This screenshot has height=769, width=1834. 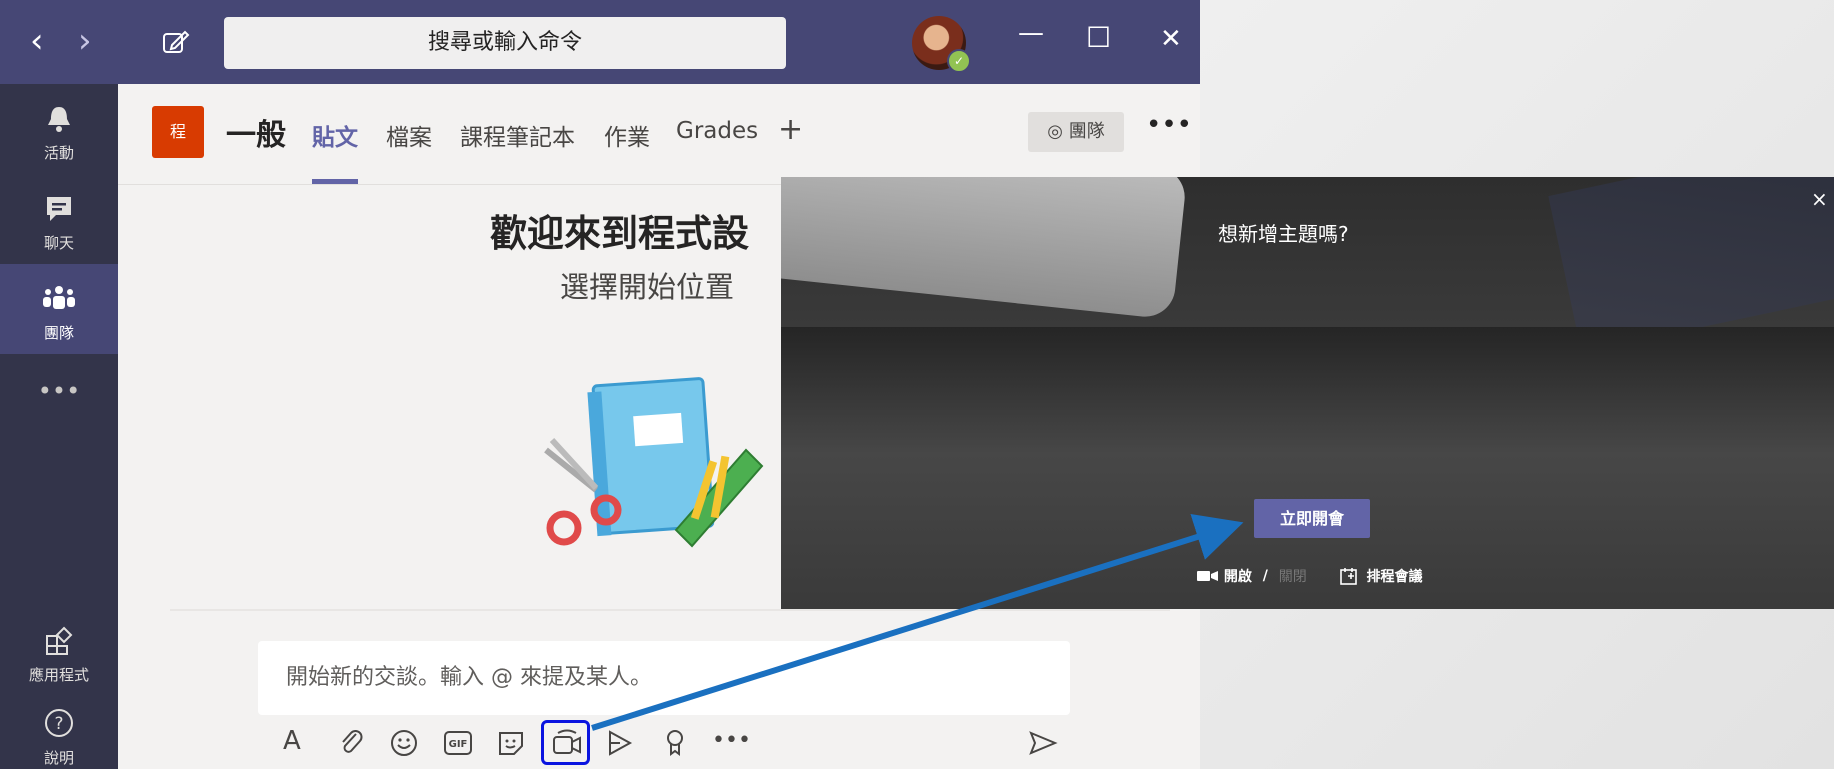 I want to click on more-options-icon: •••, so click(x=1169, y=125).